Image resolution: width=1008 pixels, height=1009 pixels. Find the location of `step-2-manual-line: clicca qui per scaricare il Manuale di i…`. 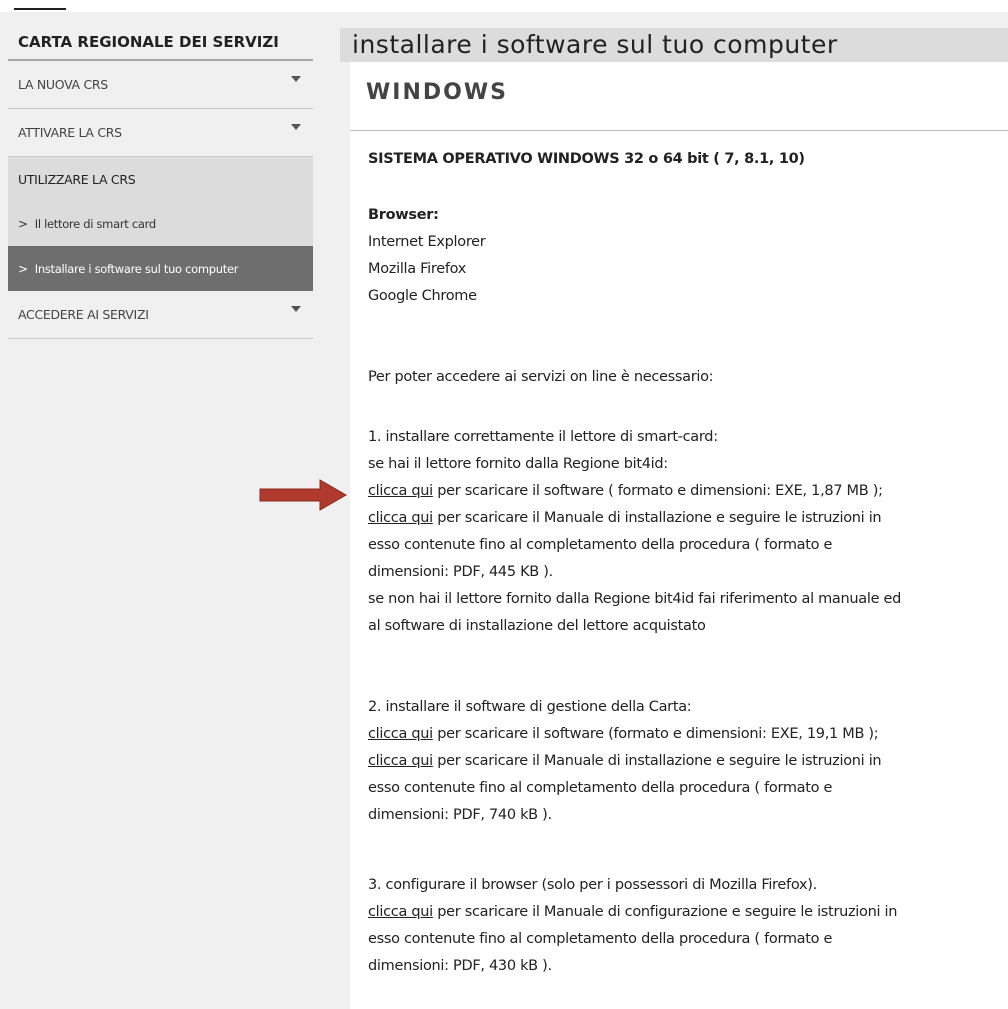

step-2-manual-line: clicca qui per scaricare il Manuale di i… is located at coordinates (683, 761).